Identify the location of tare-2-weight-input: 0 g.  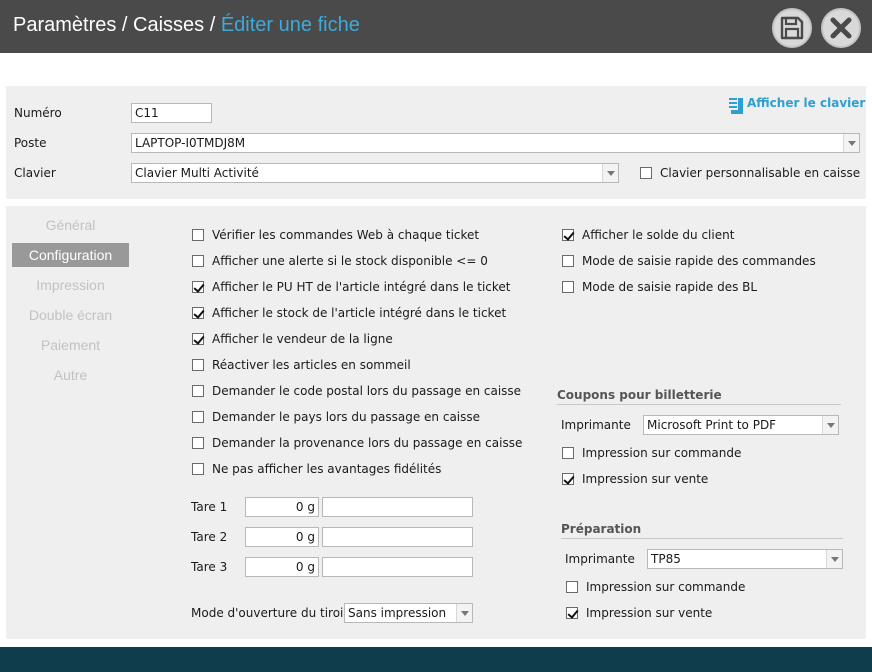
(282, 537).